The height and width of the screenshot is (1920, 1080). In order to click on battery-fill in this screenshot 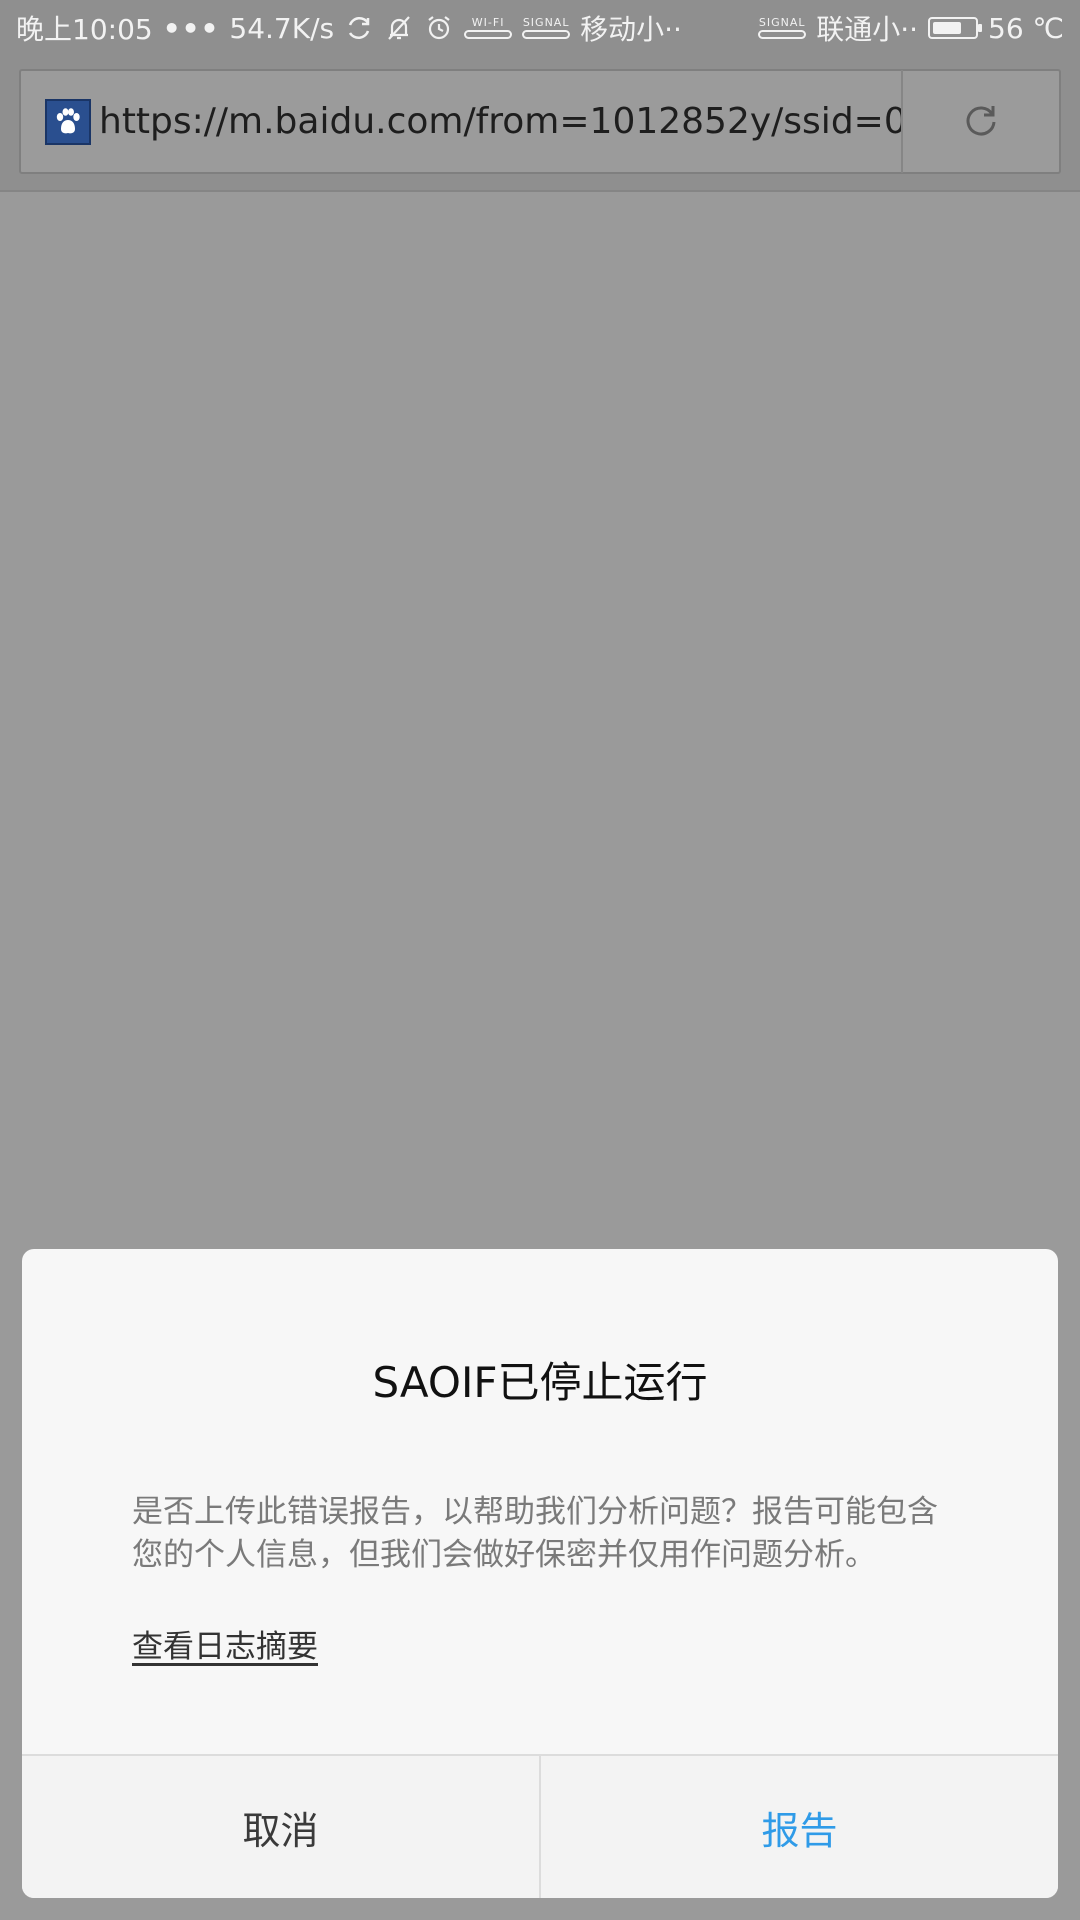, I will do `click(947, 28)`.